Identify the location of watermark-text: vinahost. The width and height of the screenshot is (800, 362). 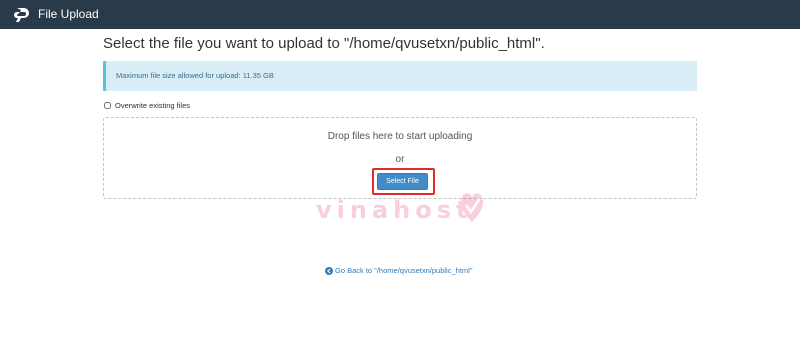
(394, 210).